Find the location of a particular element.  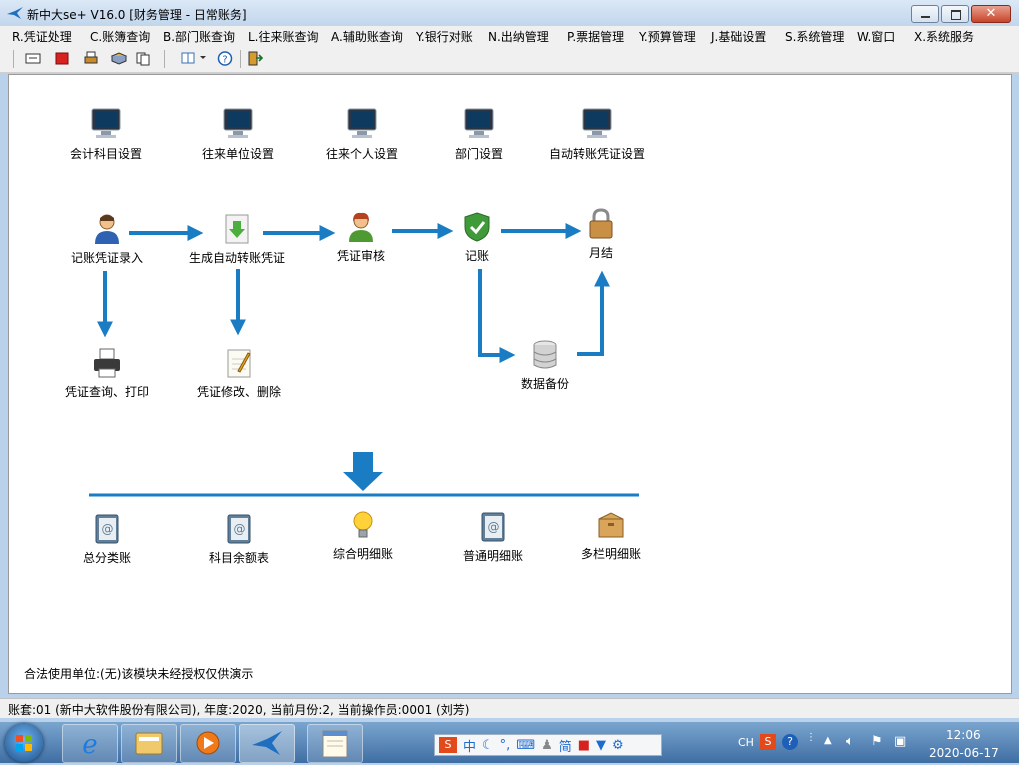

help-icon: ? is located at coordinates (225, 58).